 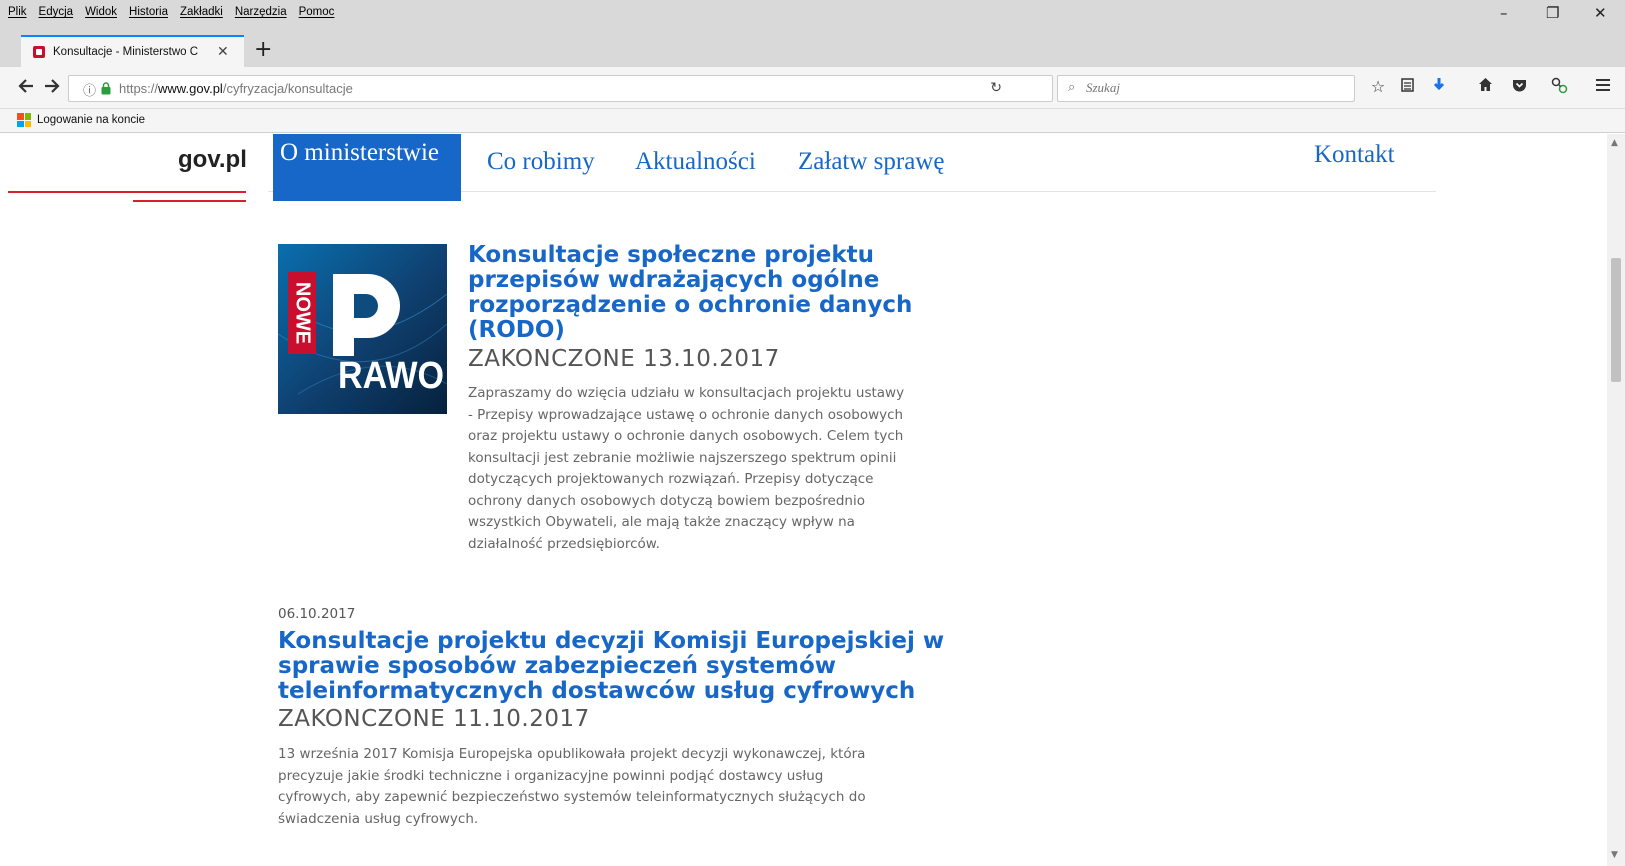 I want to click on article-title-line: (RODO), so click(x=516, y=330).